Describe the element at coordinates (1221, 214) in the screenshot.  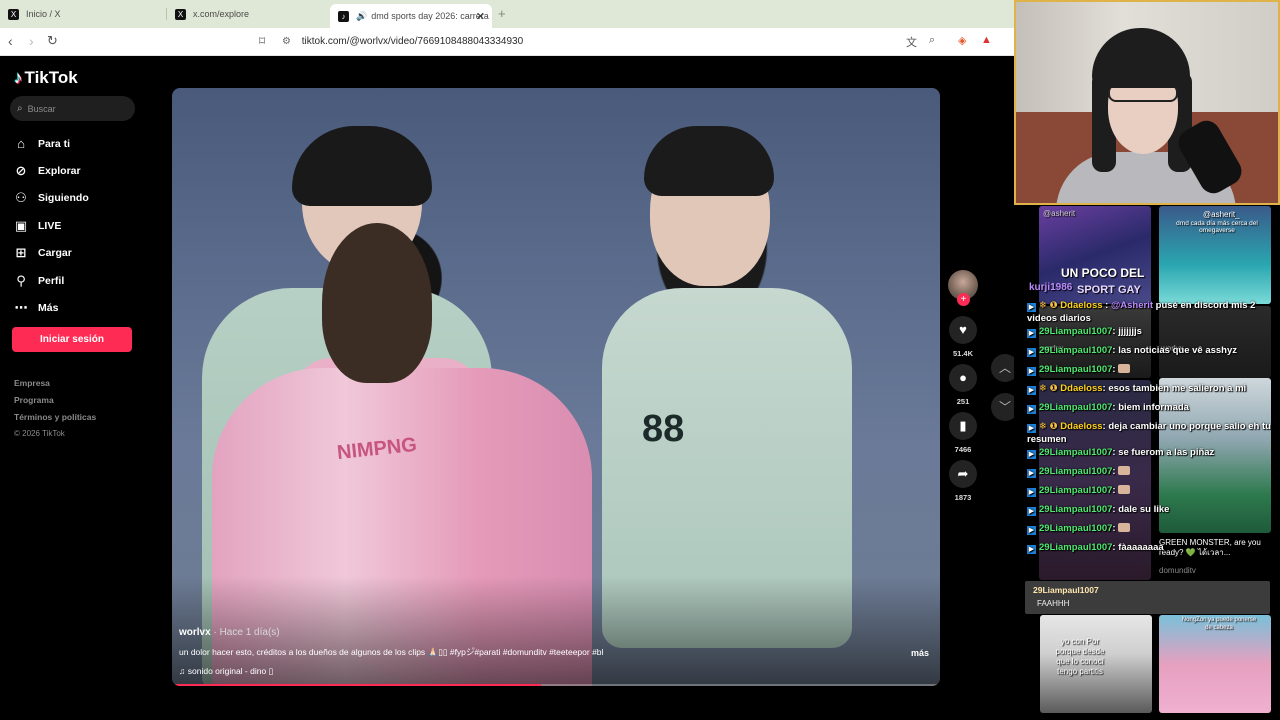
I see `thumb-author: @asherit_` at that location.